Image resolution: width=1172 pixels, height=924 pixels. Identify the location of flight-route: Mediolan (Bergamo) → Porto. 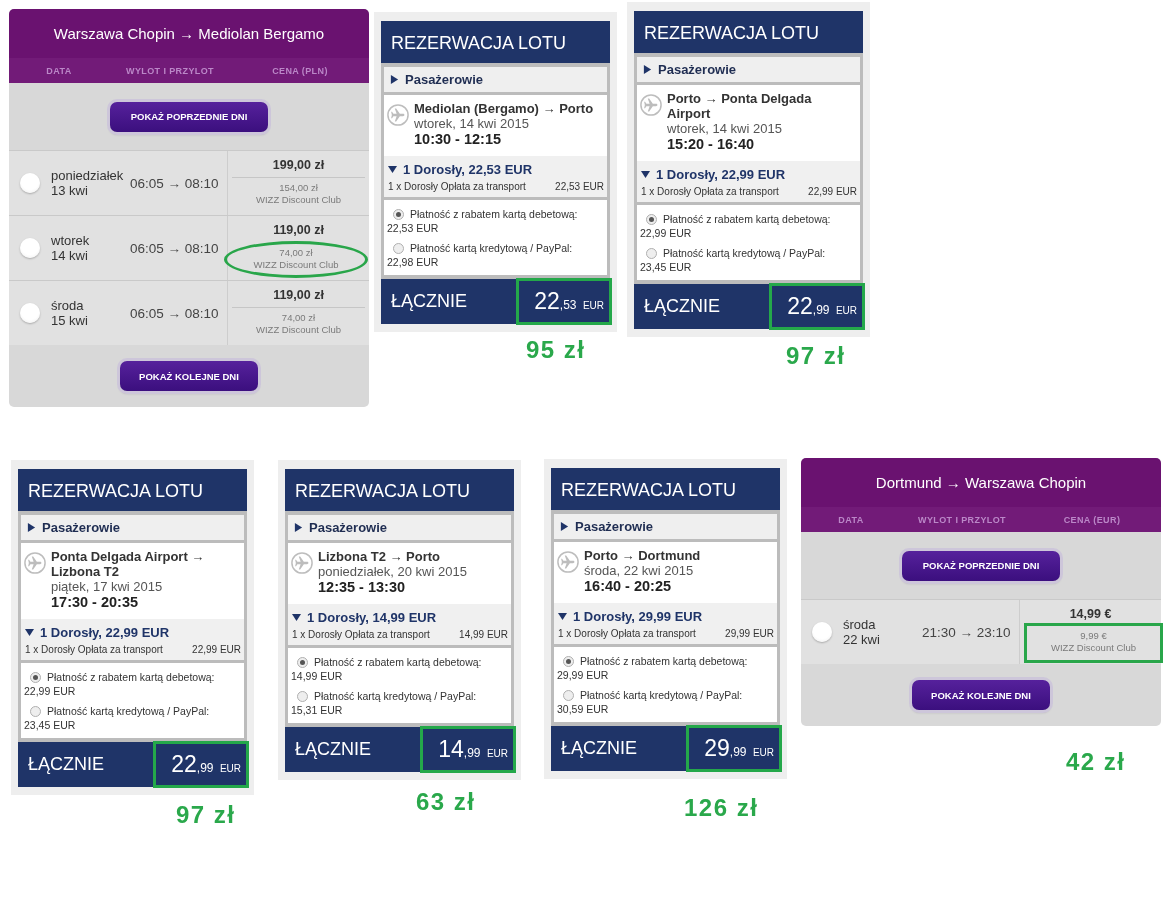
(504, 108).